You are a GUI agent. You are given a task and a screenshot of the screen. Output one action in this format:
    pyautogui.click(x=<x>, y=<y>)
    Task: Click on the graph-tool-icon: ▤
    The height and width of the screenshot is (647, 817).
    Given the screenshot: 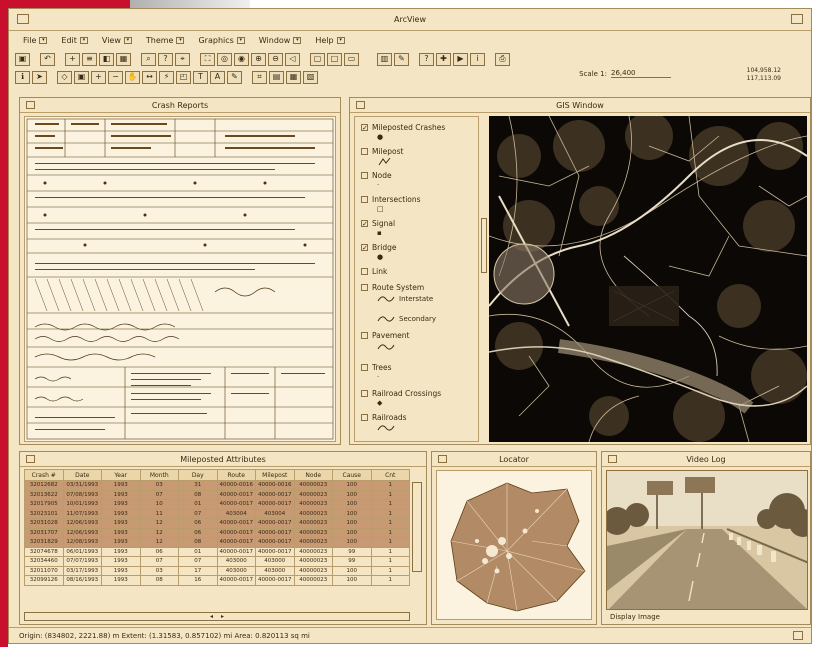 What is the action you would take?
    pyautogui.click(x=276, y=77)
    